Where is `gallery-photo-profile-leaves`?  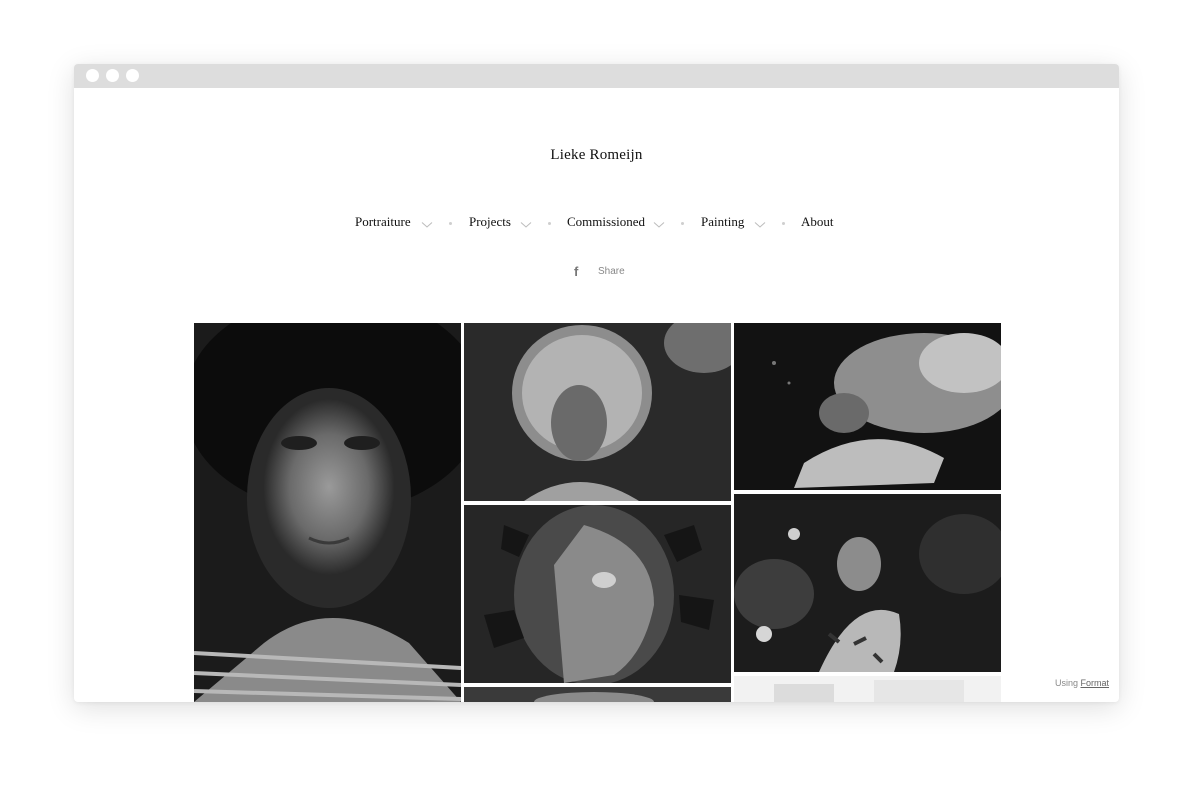
gallery-photo-profile-leaves is located at coordinates (597, 594).